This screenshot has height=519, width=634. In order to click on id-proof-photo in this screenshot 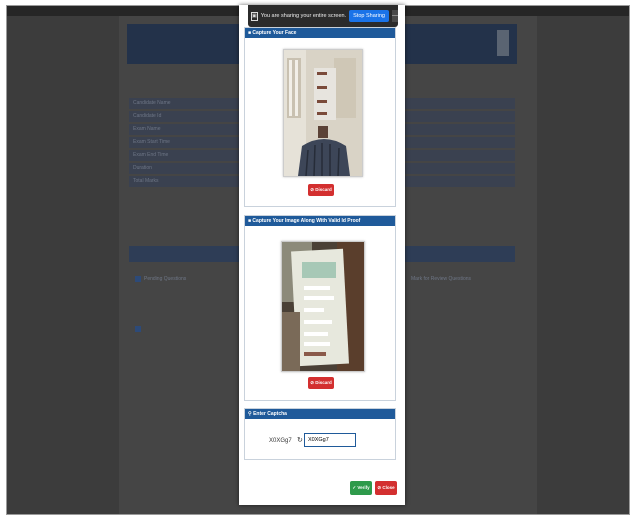, I will do `click(323, 306)`.